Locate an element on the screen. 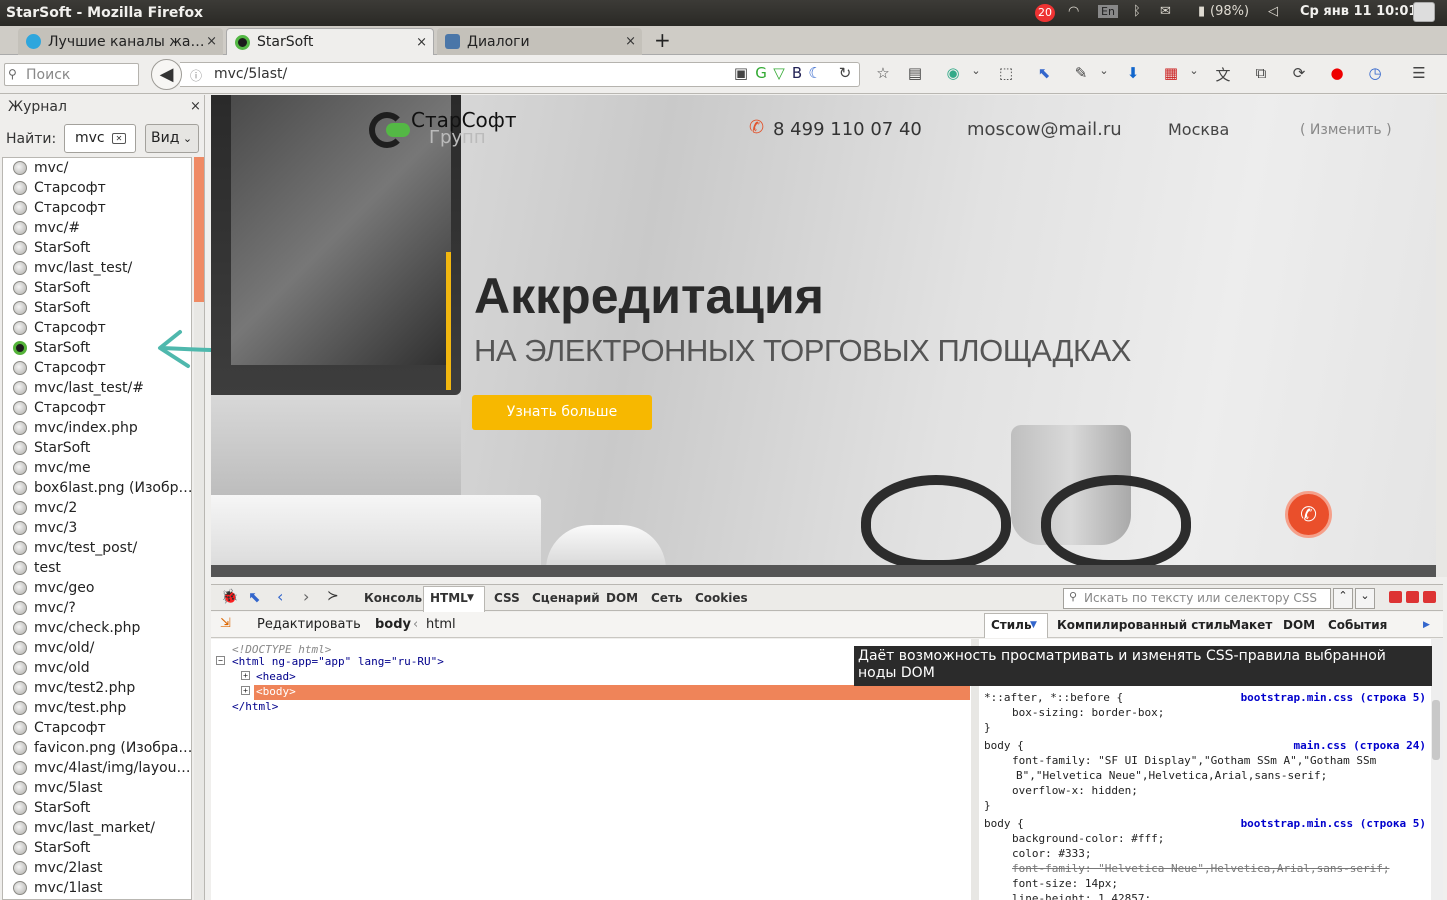 The height and width of the screenshot is (900, 1447). breadcrumb-html: html is located at coordinates (441, 624).